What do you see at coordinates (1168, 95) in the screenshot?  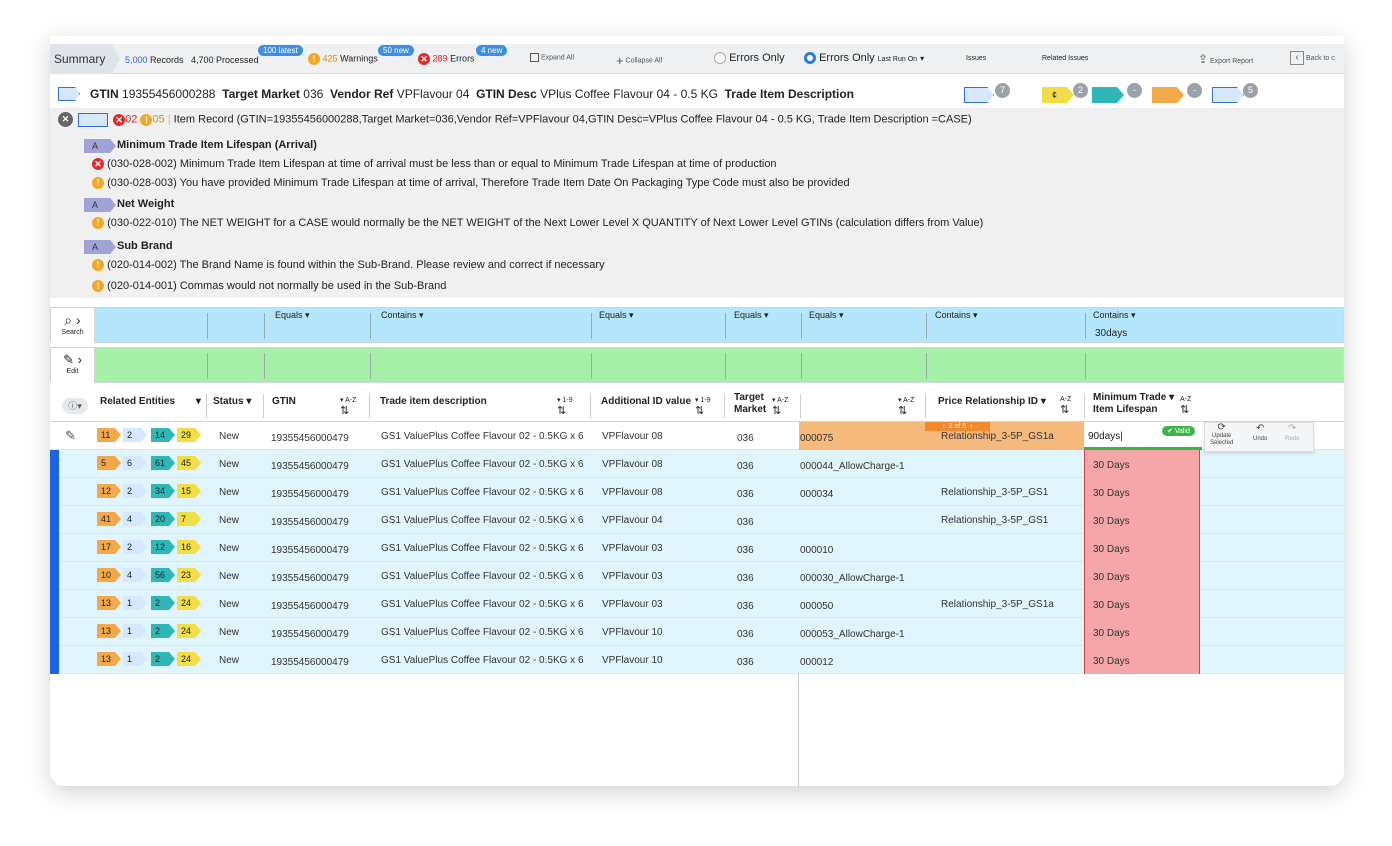 I see `person-icon` at bounding box center [1168, 95].